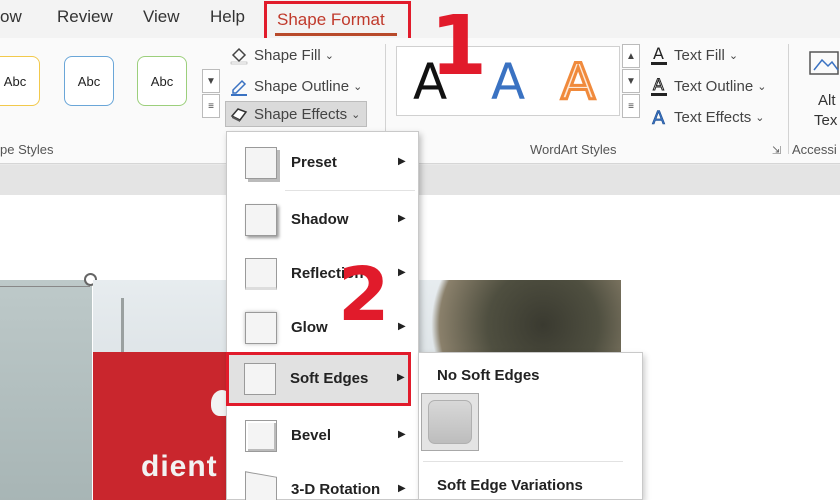  I want to click on text-effects-icon: A, so click(659, 117).